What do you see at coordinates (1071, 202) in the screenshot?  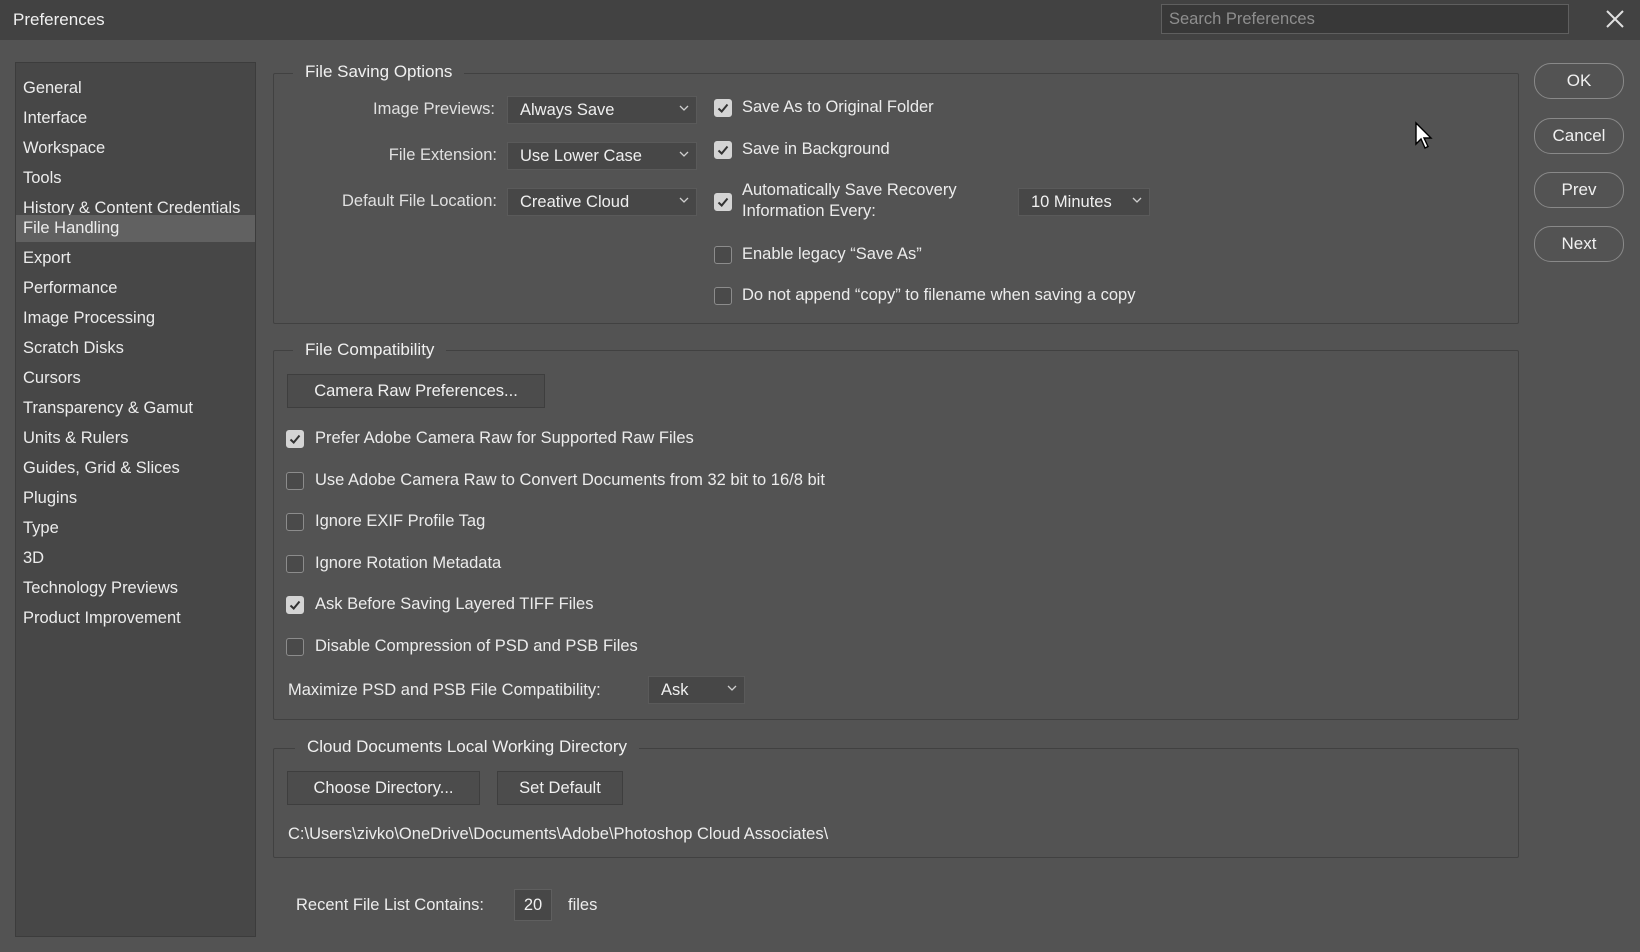 I see `recovery-interval-value: 10 Minutes` at bounding box center [1071, 202].